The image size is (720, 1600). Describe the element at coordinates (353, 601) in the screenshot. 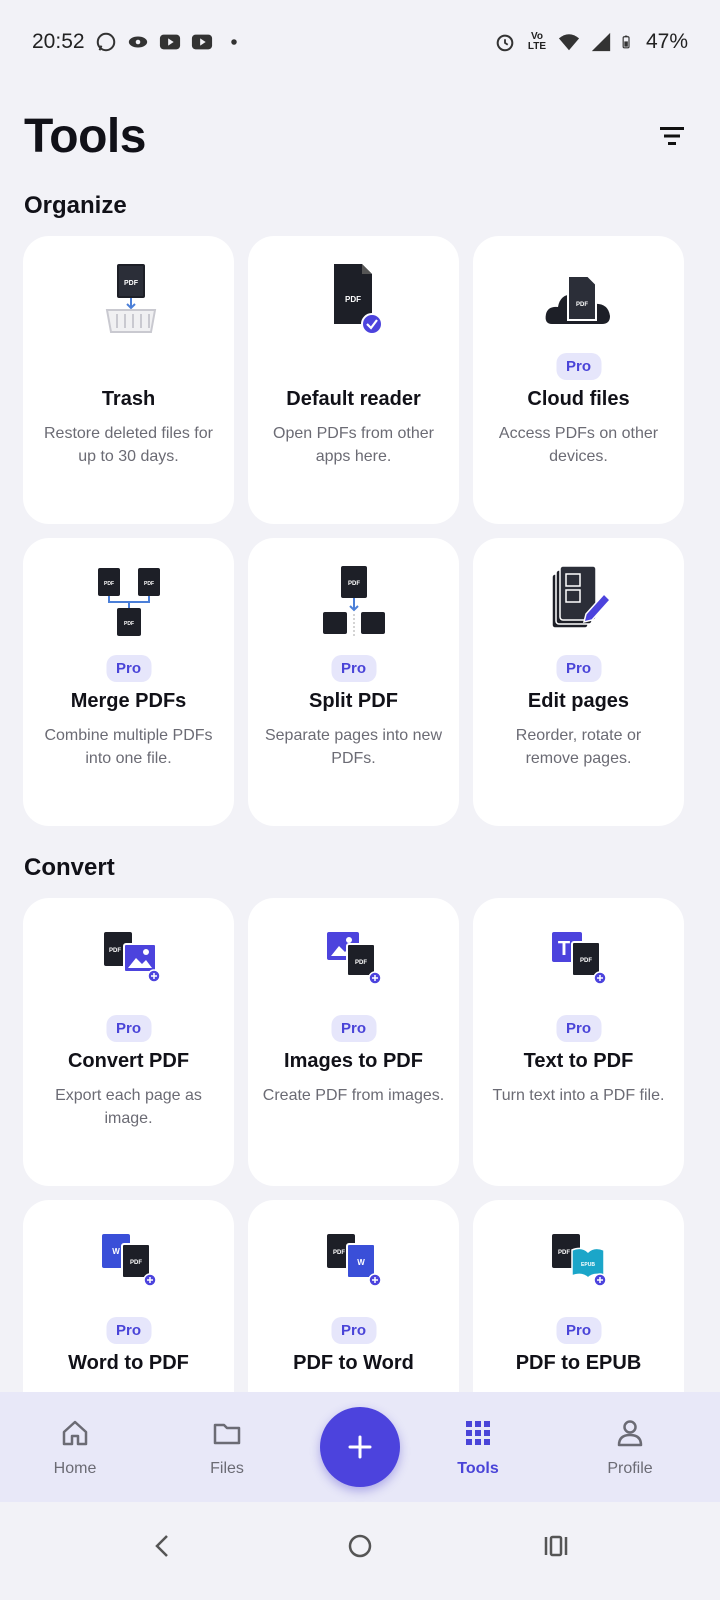

I see `split-pdf-icon: PDF` at that location.